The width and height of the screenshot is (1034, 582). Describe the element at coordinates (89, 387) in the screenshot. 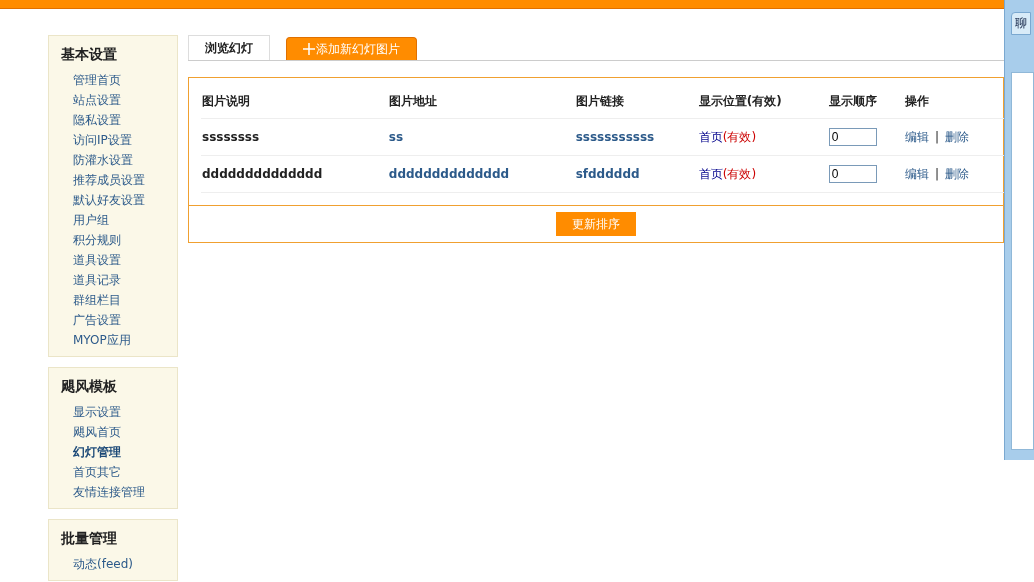

I see `sidebar-heading: 飓风模板` at that location.